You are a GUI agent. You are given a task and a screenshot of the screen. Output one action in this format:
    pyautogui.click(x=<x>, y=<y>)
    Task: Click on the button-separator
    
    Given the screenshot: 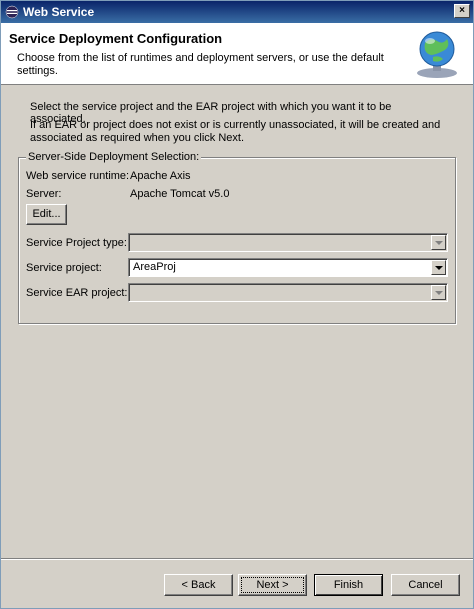 What is the action you would take?
    pyautogui.click(x=237, y=559)
    